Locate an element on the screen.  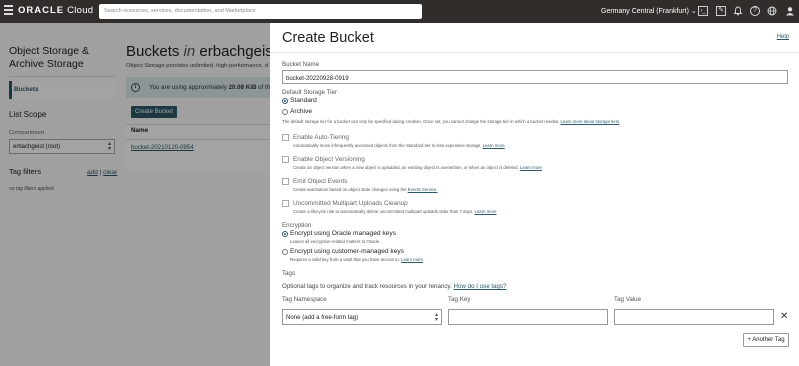
bucket-name-input: bucket-20220928-0919 is located at coordinates (535, 77).